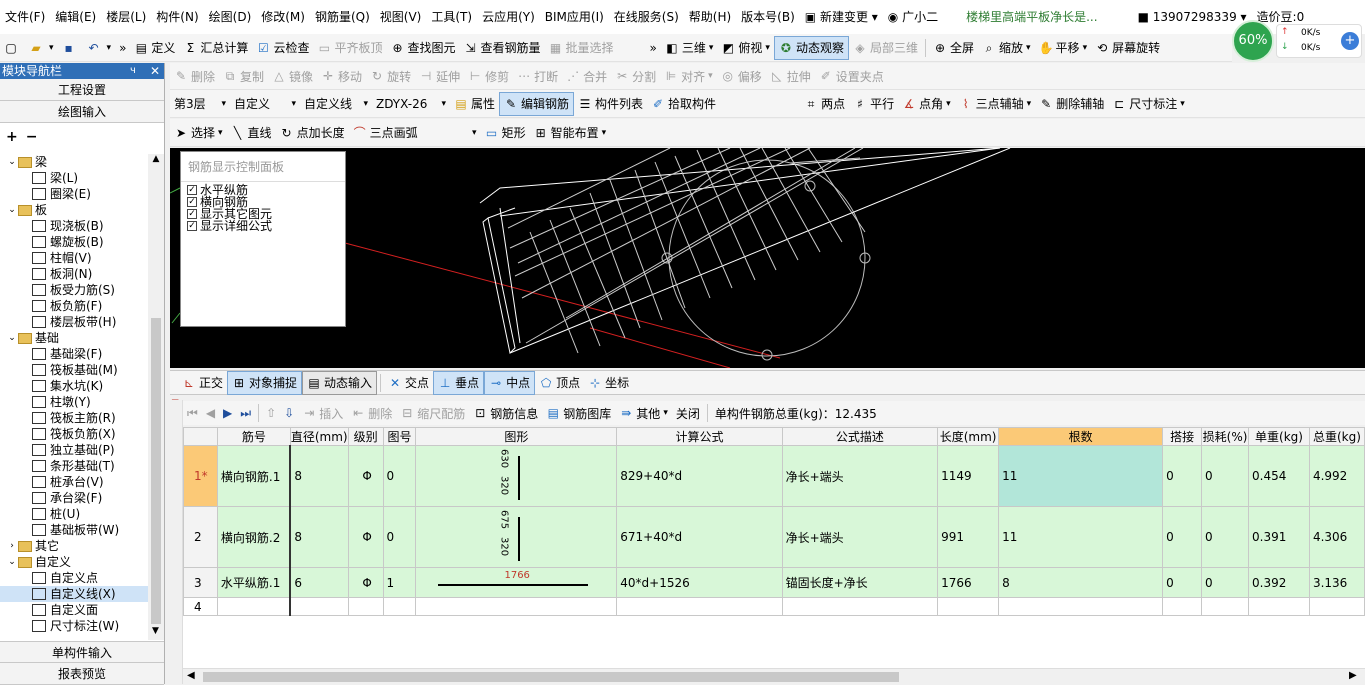 The image size is (1365, 685). I want to click on cell-dia: 6, so click(319, 582).